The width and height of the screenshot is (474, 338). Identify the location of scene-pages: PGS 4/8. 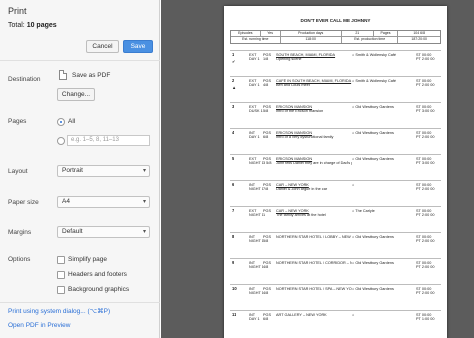
(269, 83).